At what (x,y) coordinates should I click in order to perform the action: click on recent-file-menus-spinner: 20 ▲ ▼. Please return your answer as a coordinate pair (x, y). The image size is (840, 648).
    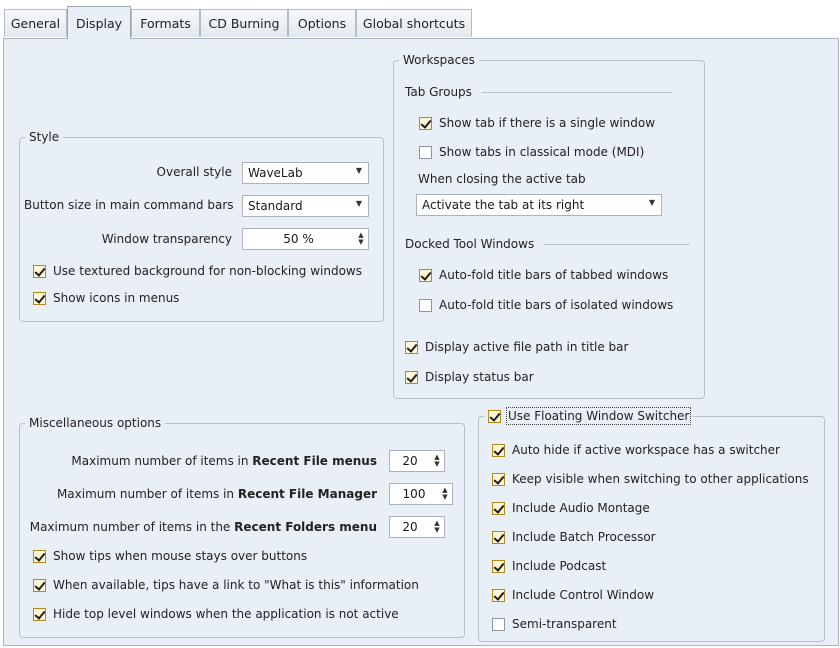
    Looking at the image, I should click on (417, 461).